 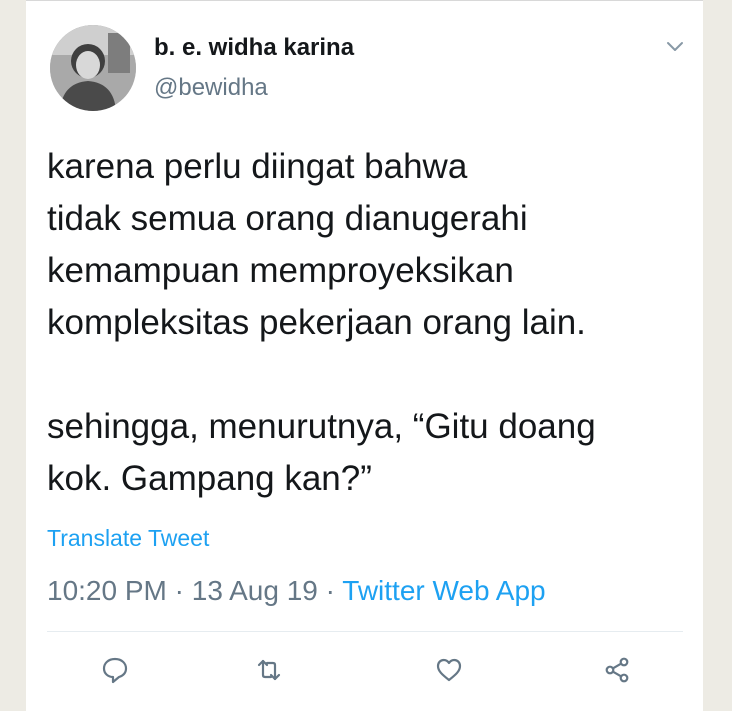 I want to click on tweet-metadata: 10:20 PM · 13 Aug 19 · Twitter Web App, so click(x=296, y=591).